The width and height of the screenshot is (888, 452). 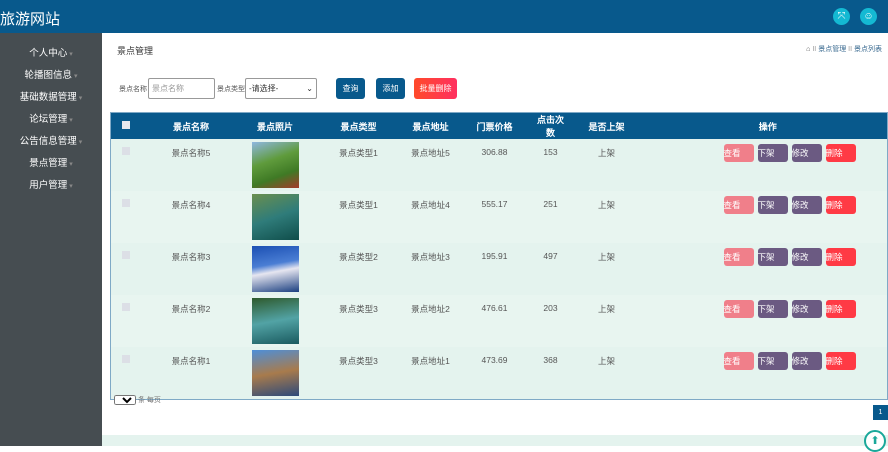 What do you see at coordinates (51, 98) in the screenshot?
I see `sidebar-item: 基础数据管理 ▾` at bounding box center [51, 98].